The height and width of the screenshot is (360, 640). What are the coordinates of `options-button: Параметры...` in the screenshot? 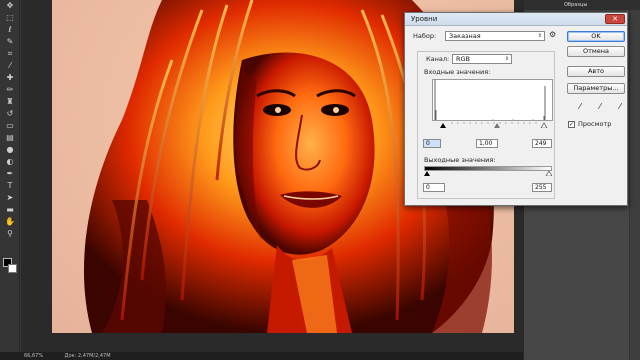 It's located at (596, 88).